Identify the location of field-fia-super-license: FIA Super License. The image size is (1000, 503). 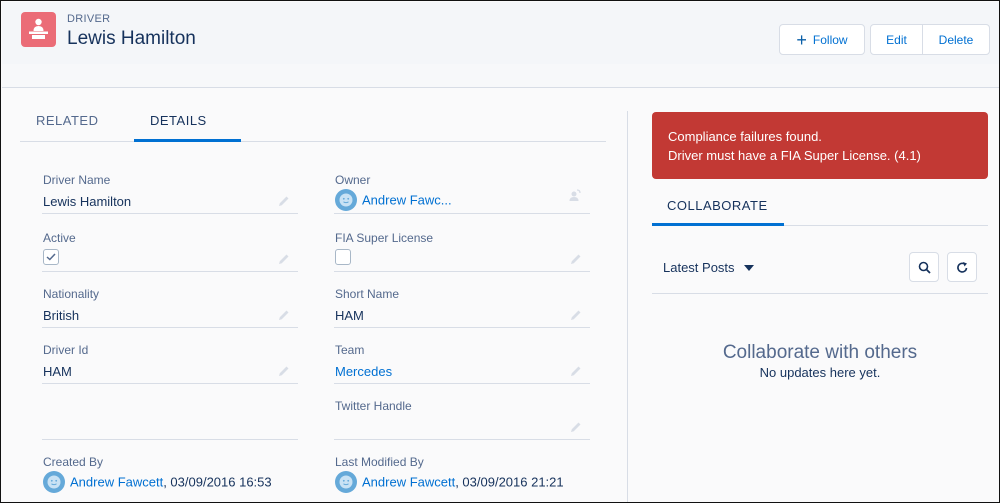
(462, 244).